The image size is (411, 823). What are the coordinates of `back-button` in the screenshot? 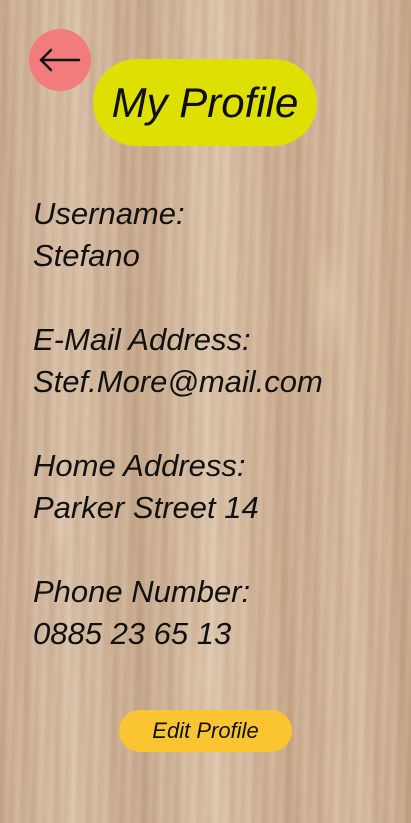 It's located at (60, 60).